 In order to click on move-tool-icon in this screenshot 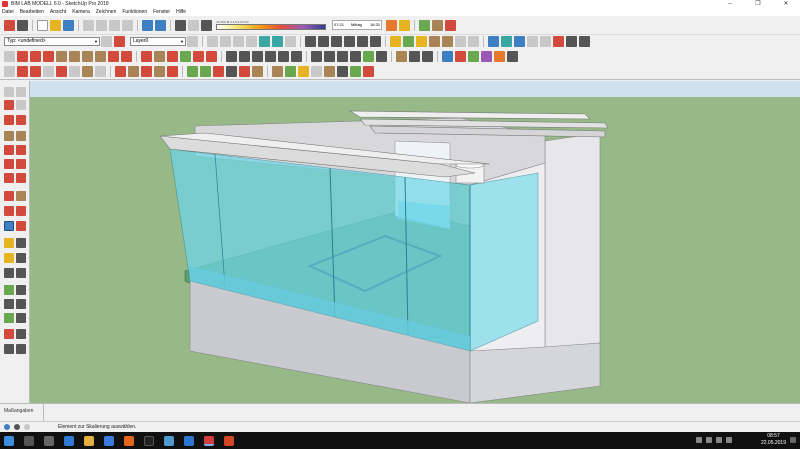, I will do `click(120, 71)`.